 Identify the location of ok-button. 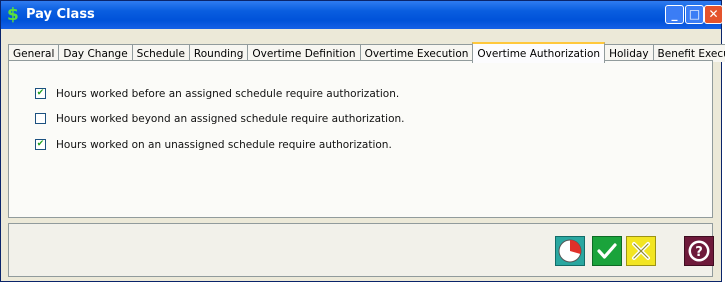
(607, 251).